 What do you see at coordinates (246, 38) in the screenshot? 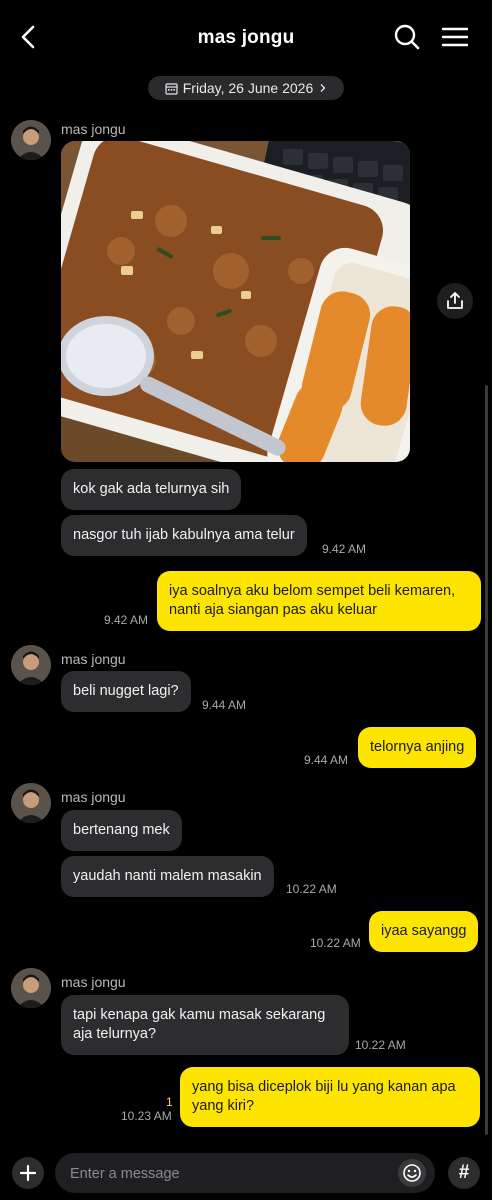
I see `chat-header: mas jongu` at bounding box center [246, 38].